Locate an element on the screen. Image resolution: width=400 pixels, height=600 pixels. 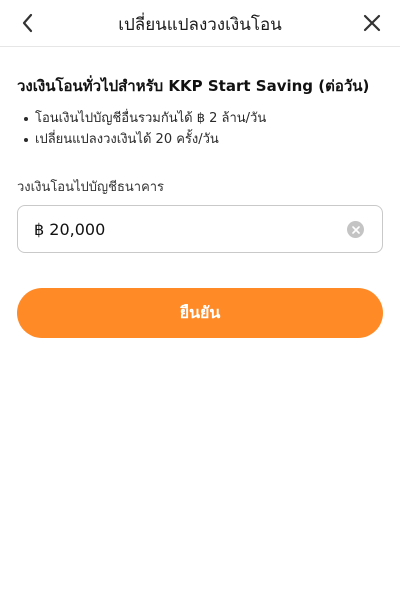
close-icon is located at coordinates (372, 23).